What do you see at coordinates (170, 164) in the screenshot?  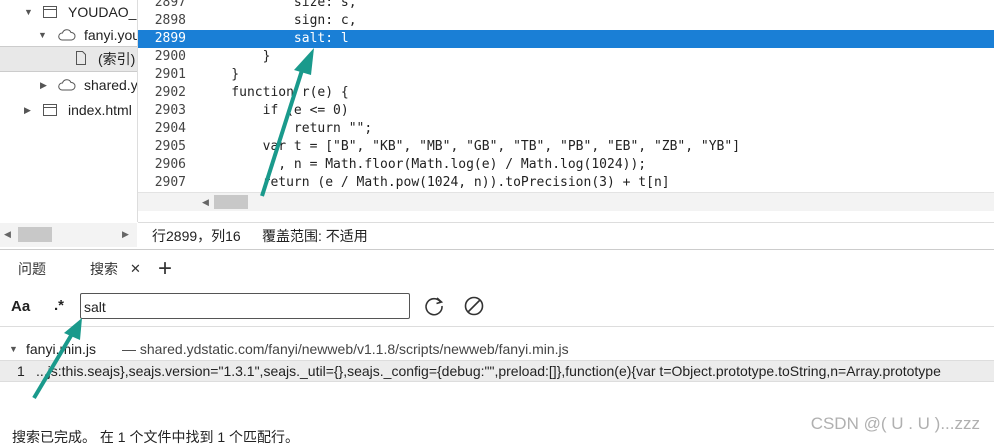 I see `line-number: 2906` at bounding box center [170, 164].